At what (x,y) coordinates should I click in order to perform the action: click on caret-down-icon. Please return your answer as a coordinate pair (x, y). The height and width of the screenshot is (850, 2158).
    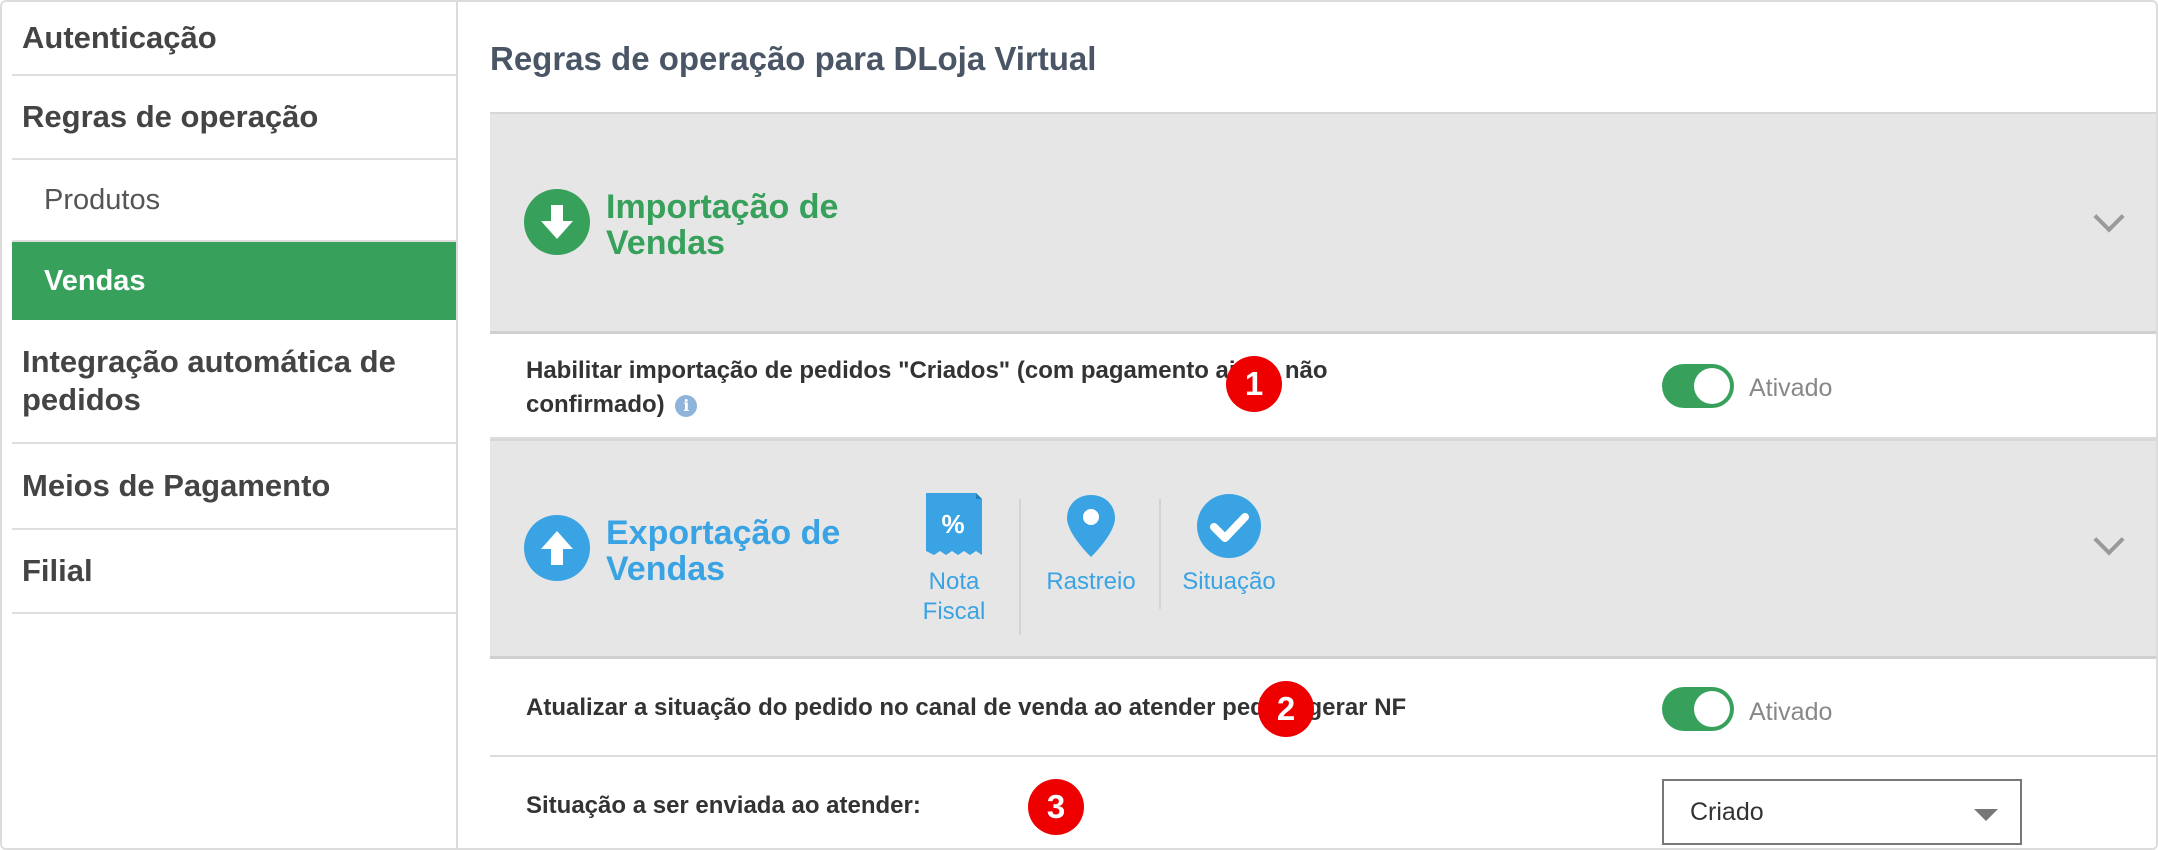
    Looking at the image, I should click on (1986, 815).